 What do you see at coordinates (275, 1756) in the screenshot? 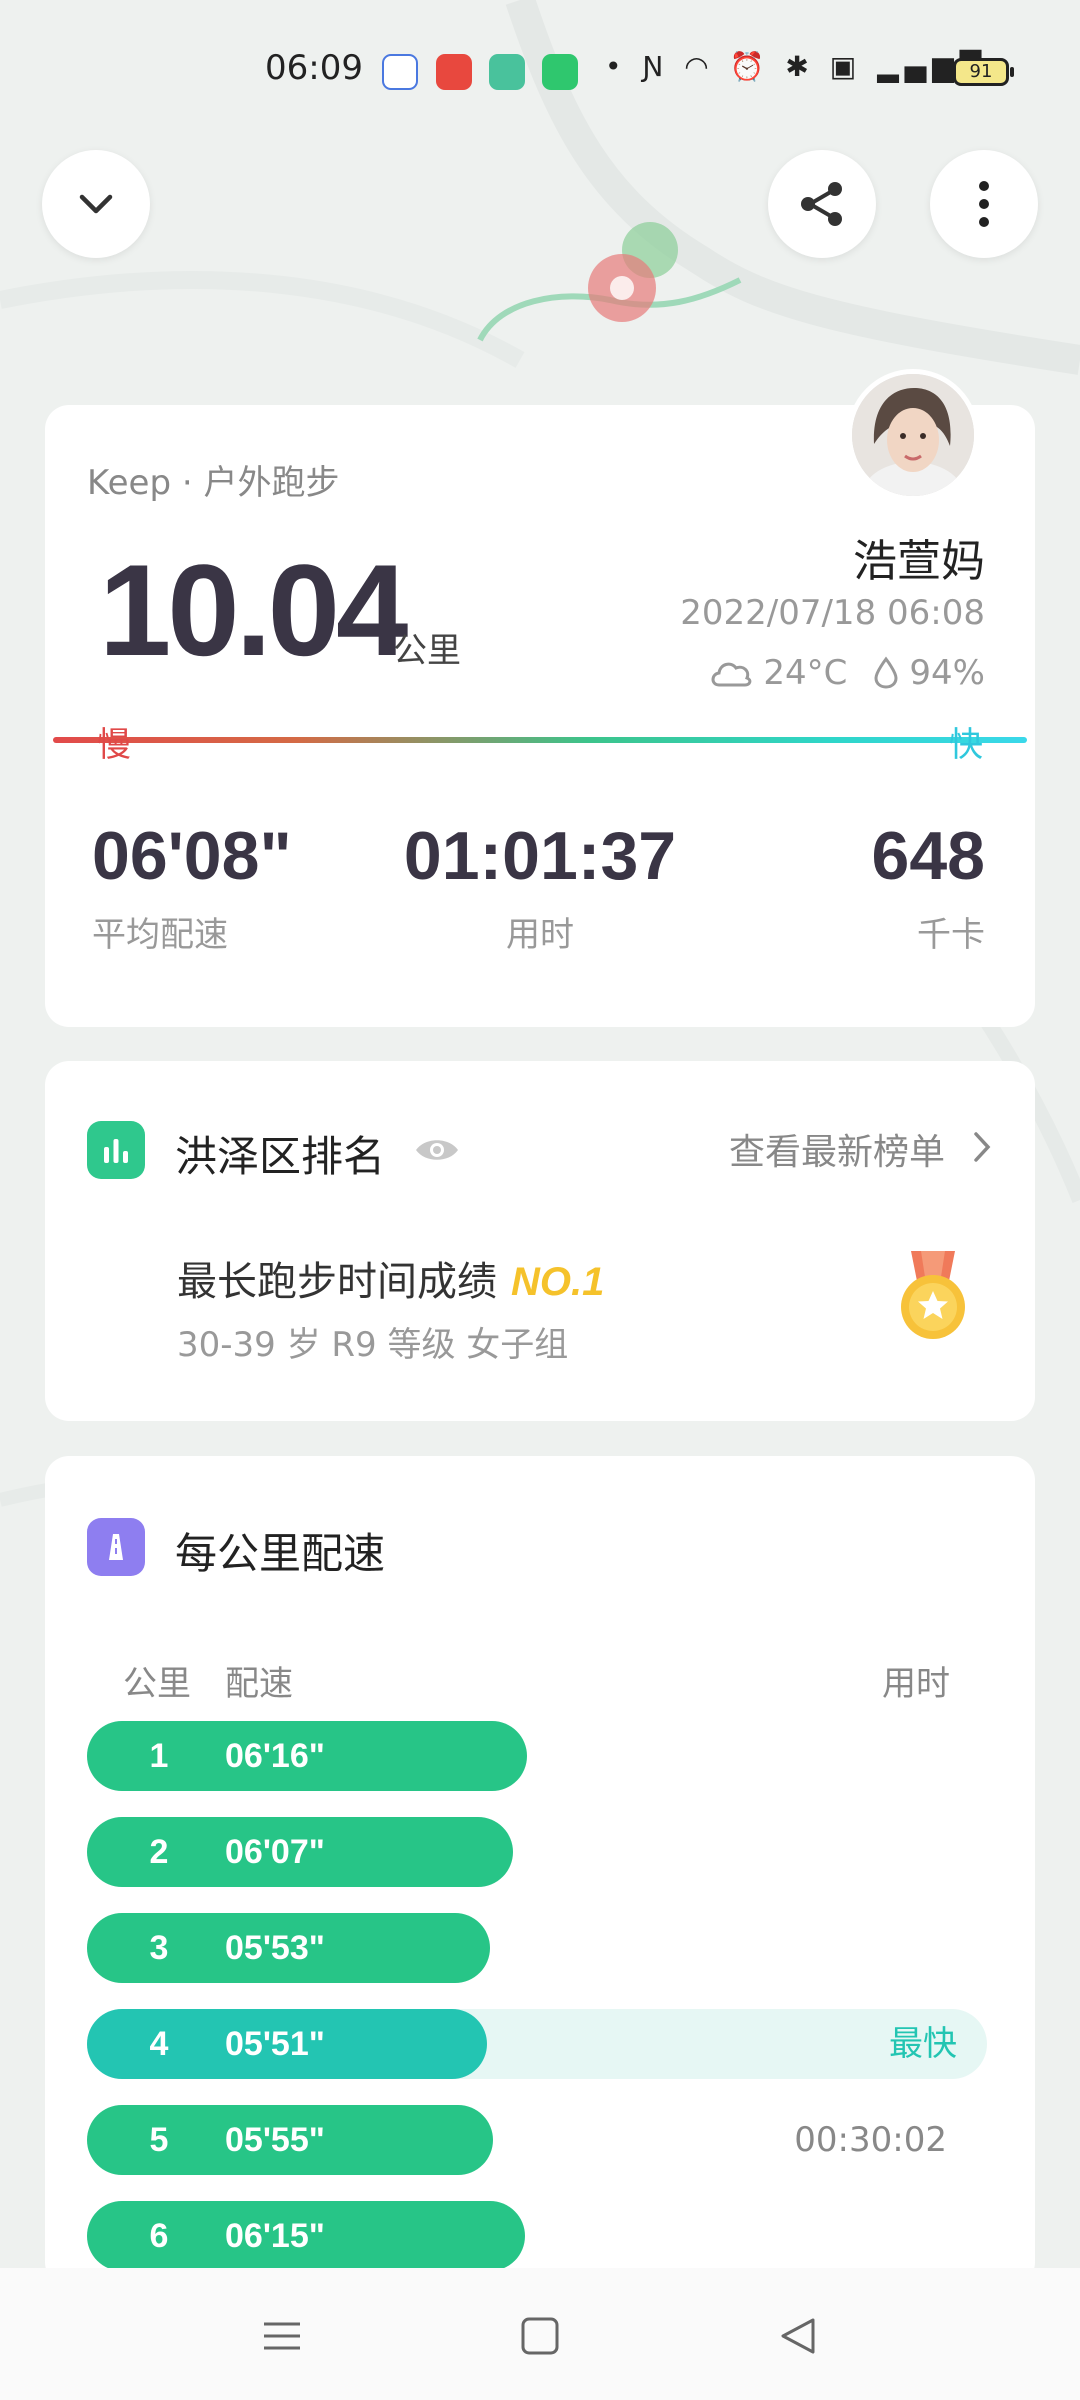
I see `split-pace-value: 06'16"` at bounding box center [275, 1756].